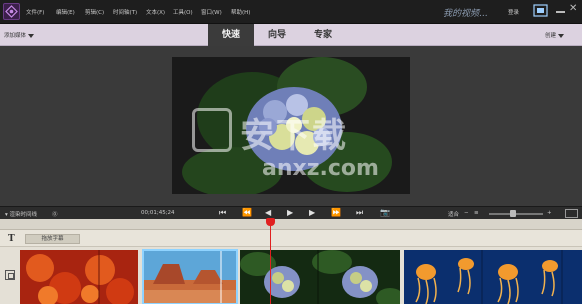 The height and width of the screenshot is (304, 582). Describe the element at coordinates (560, 12) in the screenshot. I see `minimize-icon` at that location.